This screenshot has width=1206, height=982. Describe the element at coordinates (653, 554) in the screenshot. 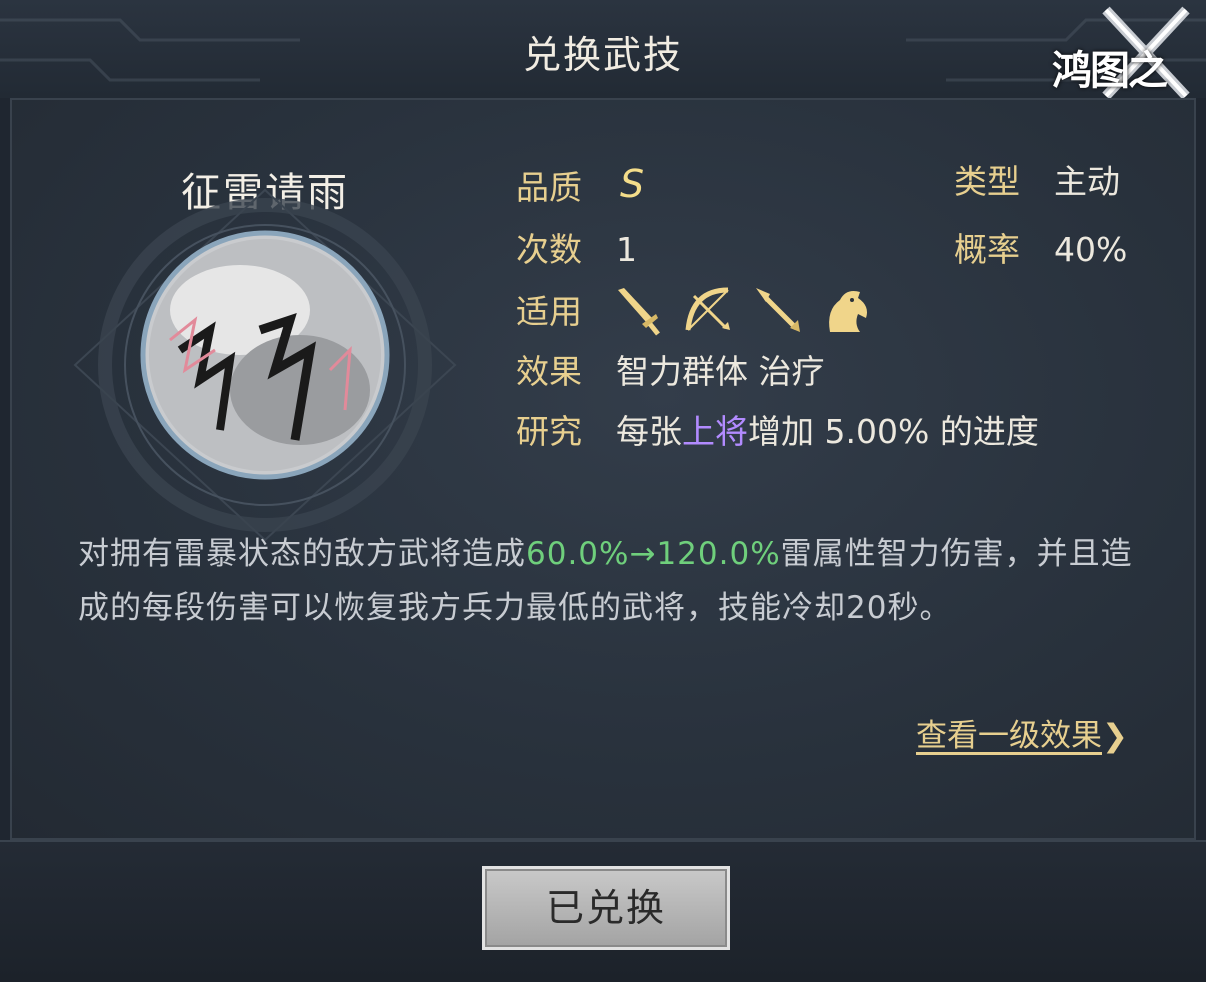

I see `description-highlight: 60.0%→120.0%` at that location.